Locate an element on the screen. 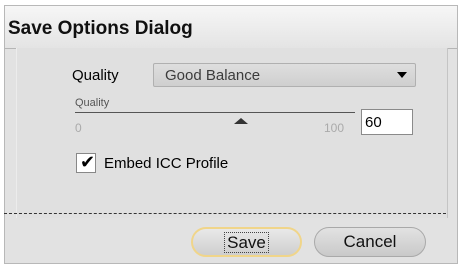  save-button-label: Save is located at coordinates (246, 242).